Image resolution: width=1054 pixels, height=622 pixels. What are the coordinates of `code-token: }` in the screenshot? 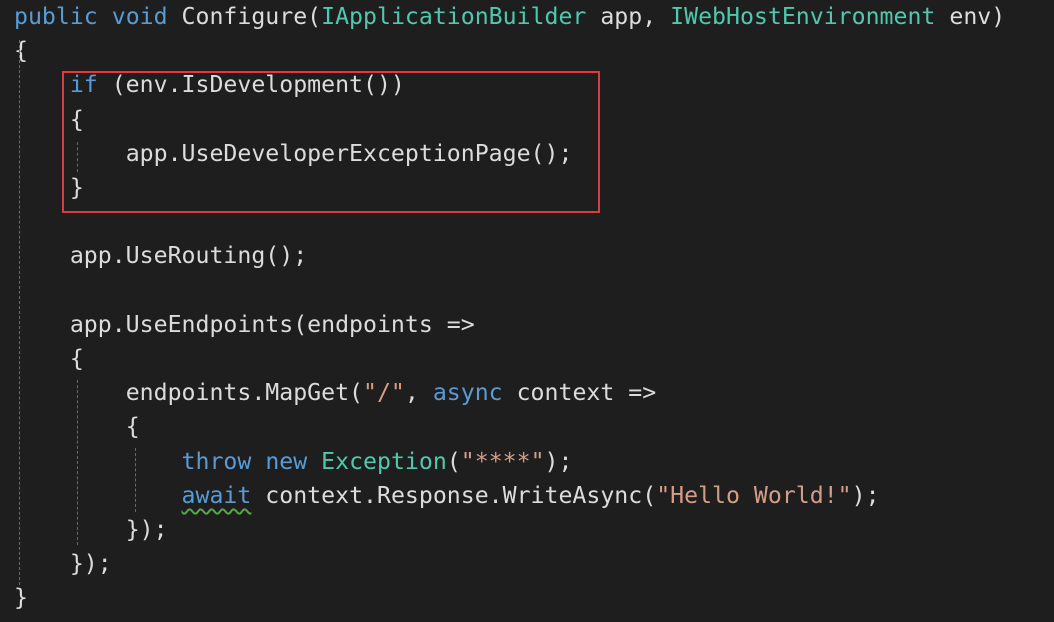 It's located at (21, 598).